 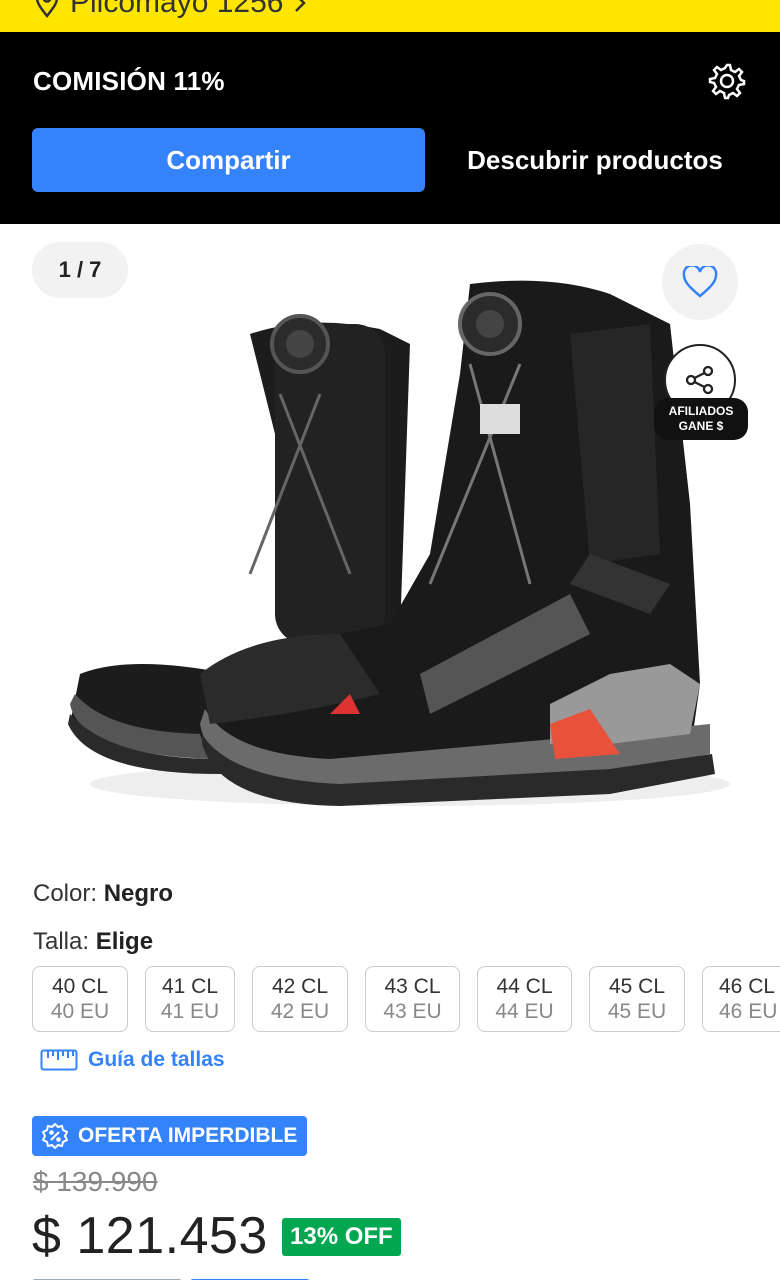 What do you see at coordinates (190, 1011) in the screenshot?
I see `size-eu: 41 EU` at bounding box center [190, 1011].